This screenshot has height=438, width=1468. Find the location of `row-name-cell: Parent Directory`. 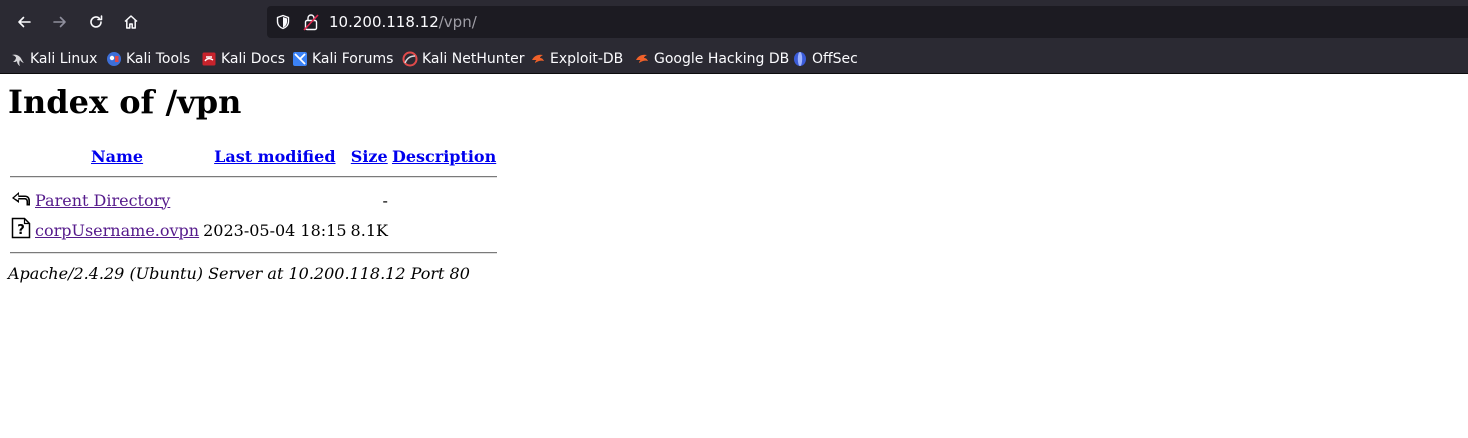

row-name-cell: Parent Directory is located at coordinates (117, 200).